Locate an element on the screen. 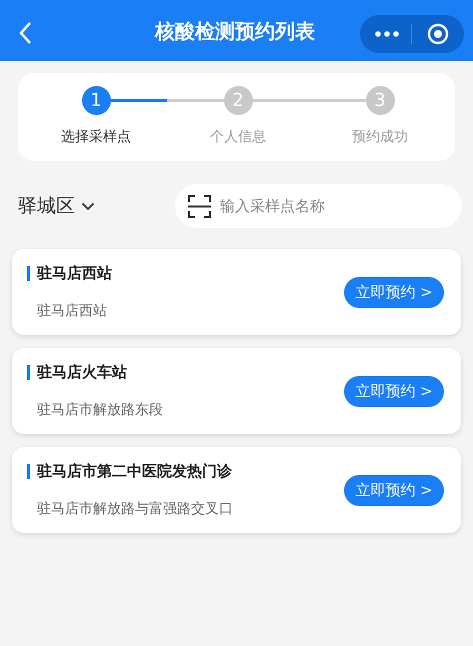 Image resolution: width=473 pixels, height=646 pixels. scan-icon is located at coordinates (199, 206).